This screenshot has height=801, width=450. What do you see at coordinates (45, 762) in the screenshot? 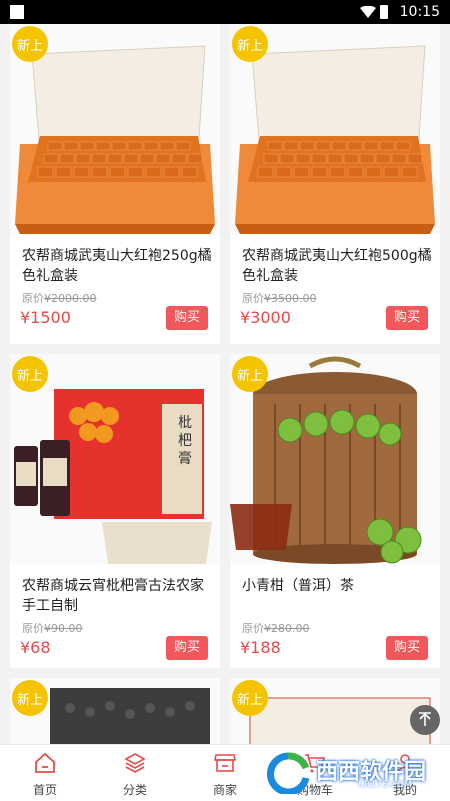
I see `home-icon` at bounding box center [45, 762].